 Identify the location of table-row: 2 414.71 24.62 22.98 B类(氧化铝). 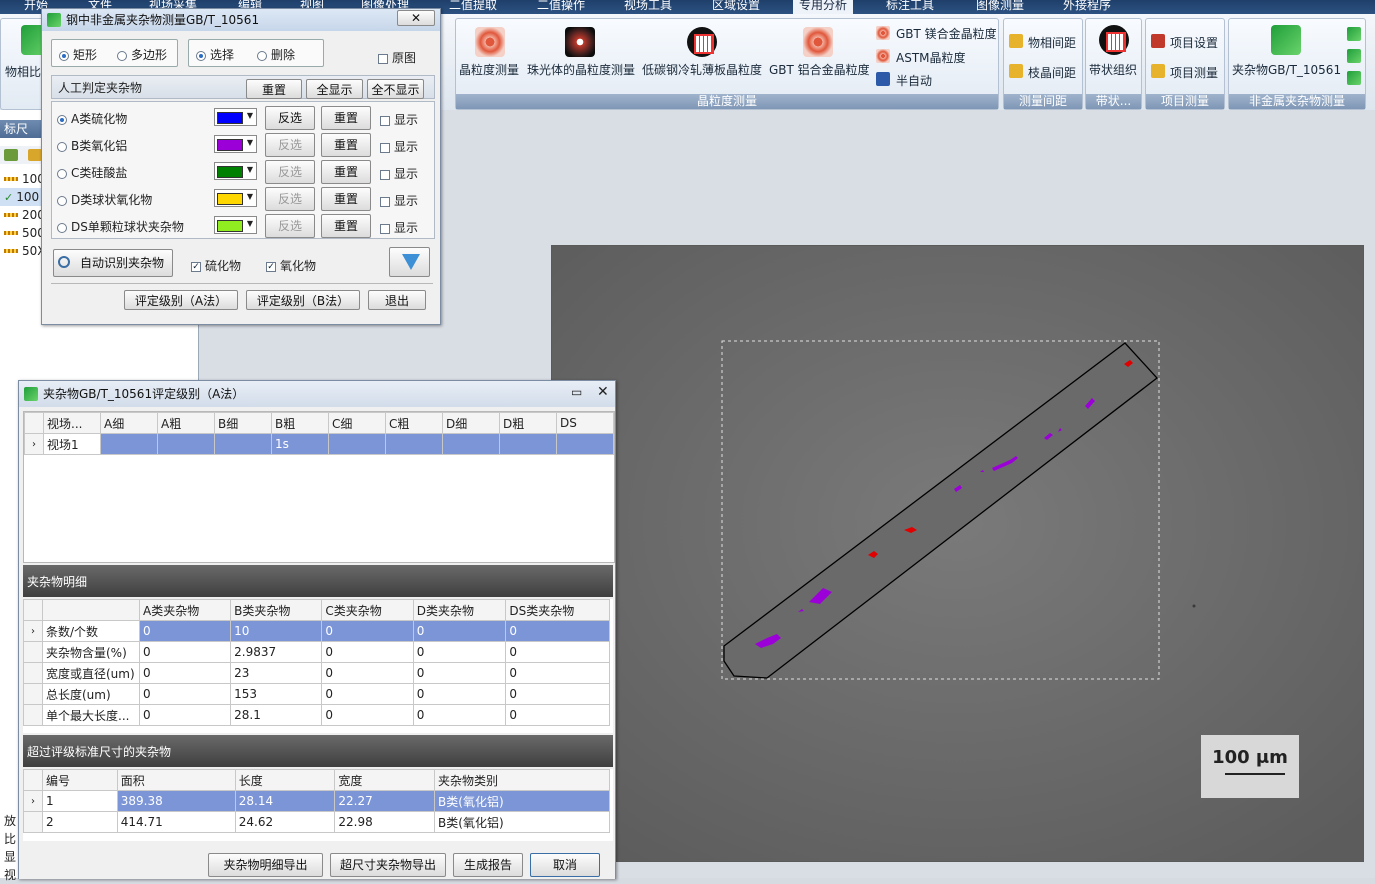
(316, 822).